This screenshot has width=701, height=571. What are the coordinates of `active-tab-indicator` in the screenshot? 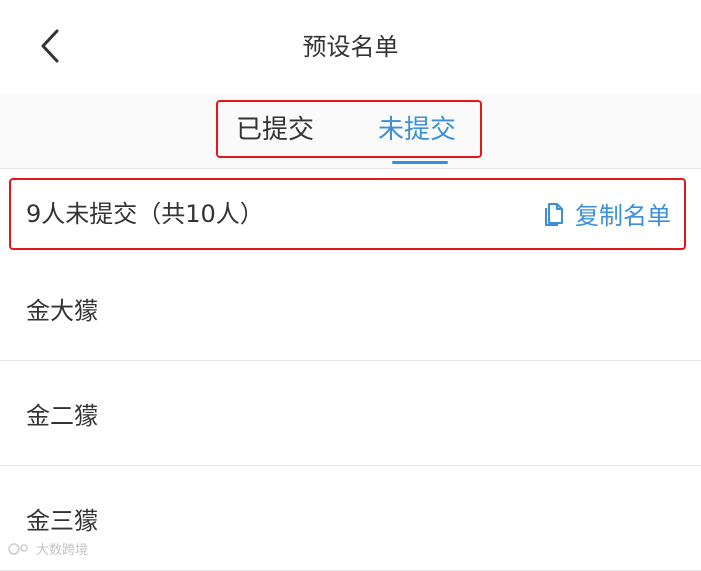 It's located at (420, 162).